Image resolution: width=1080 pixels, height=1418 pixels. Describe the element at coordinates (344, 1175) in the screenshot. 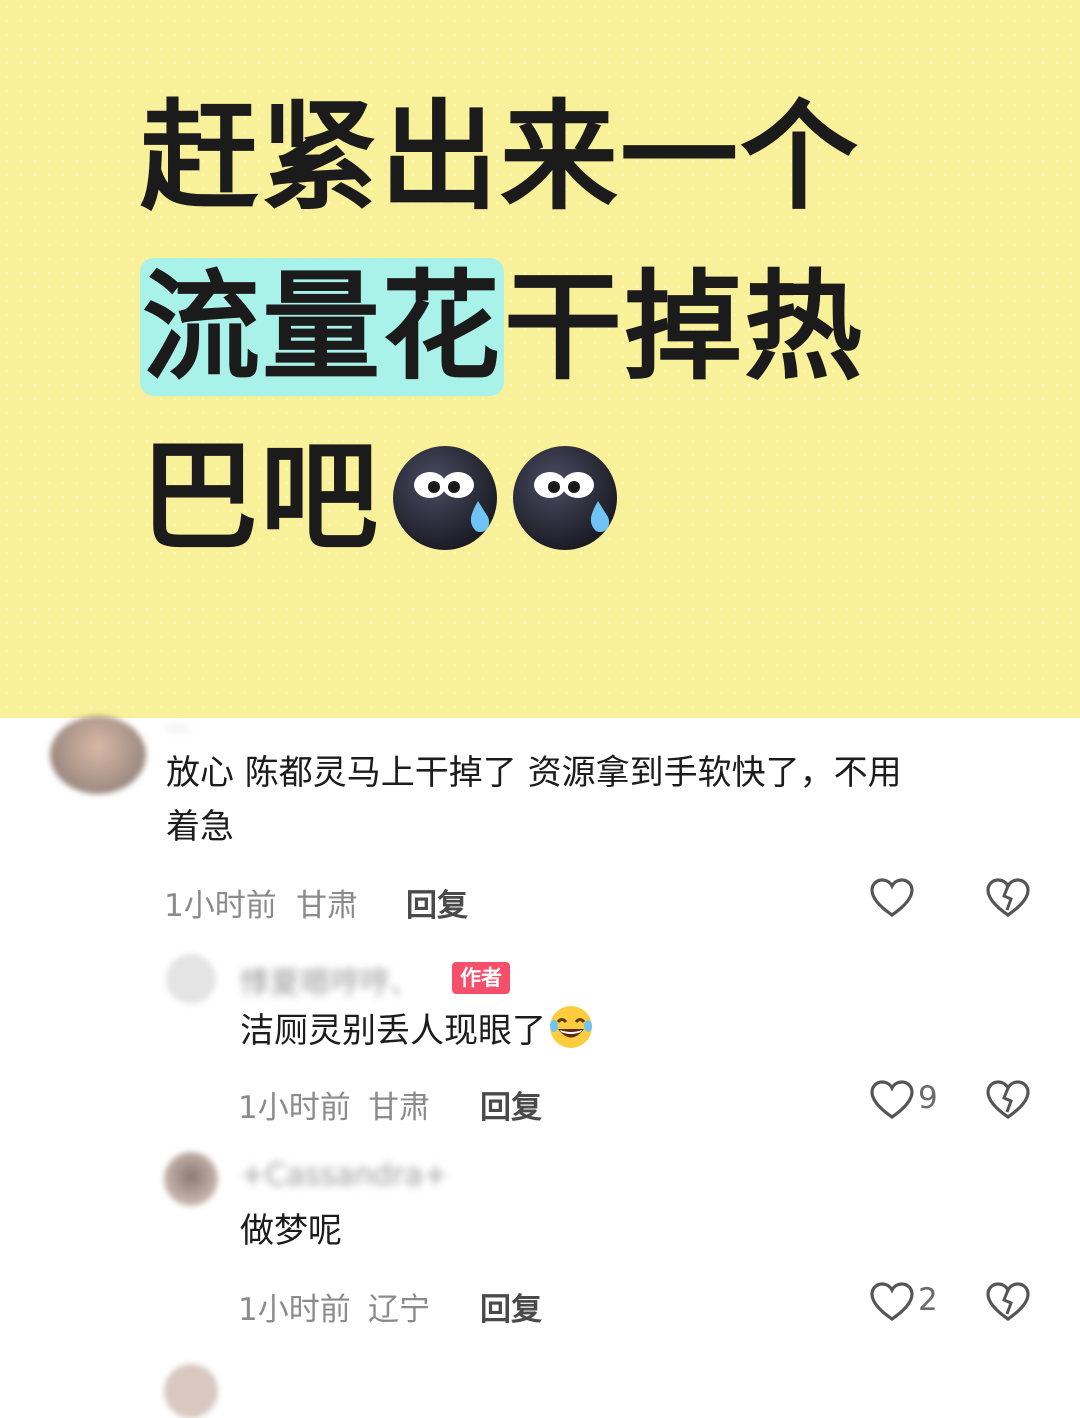

I see `comment-username: +Cassandra+` at that location.